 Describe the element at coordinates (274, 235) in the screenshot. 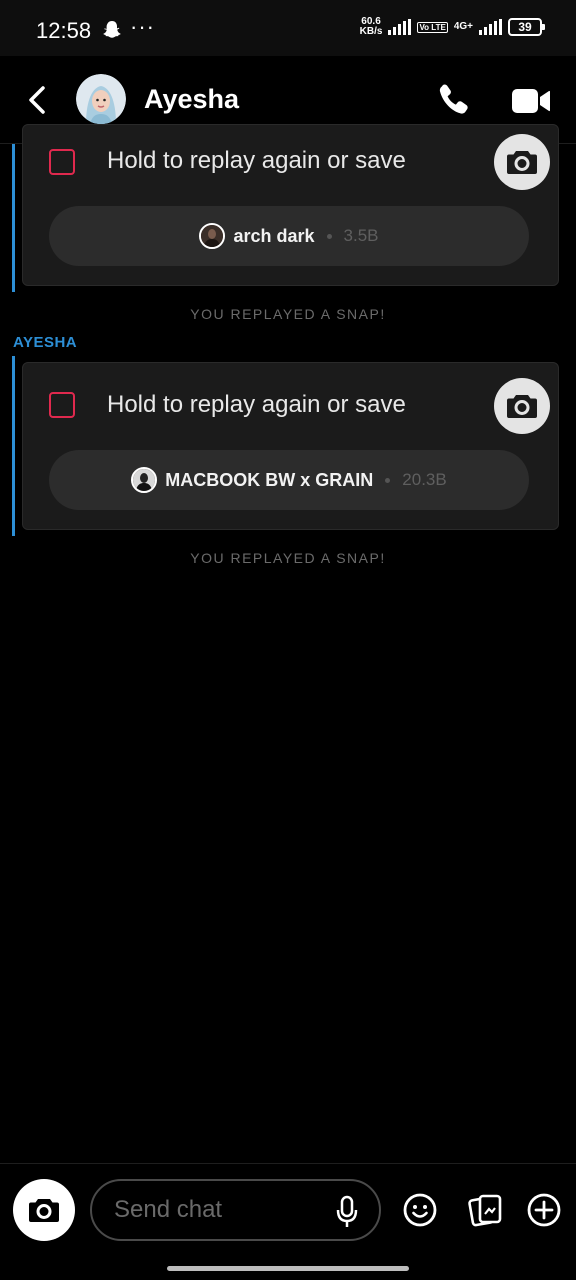

I see `lens-name: arch dark` at that location.